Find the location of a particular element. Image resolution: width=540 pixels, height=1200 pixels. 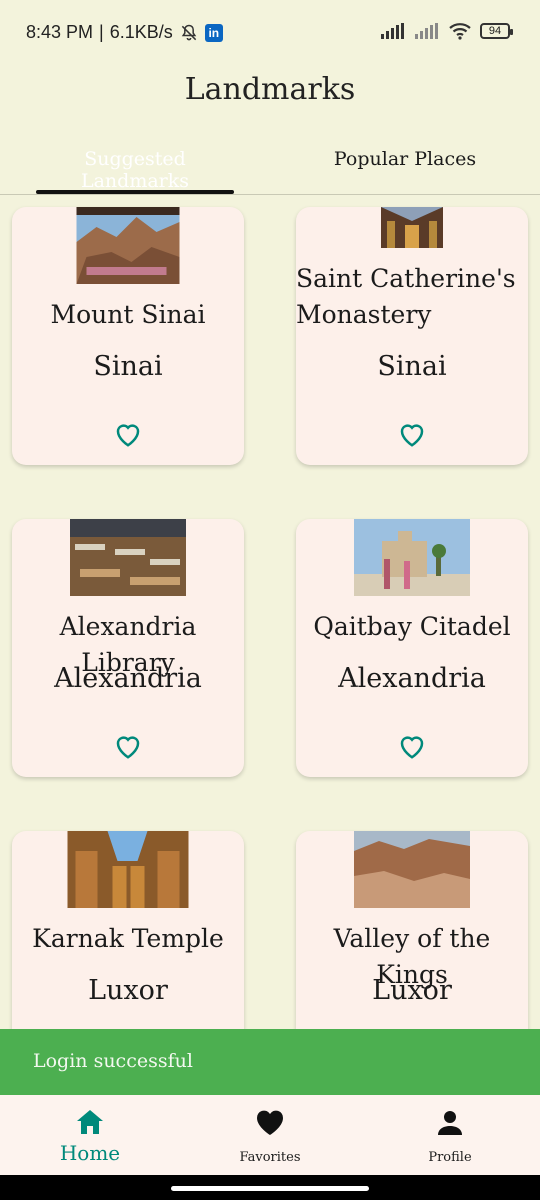

landmark-name: Karnak Temple is located at coordinates (128, 938).